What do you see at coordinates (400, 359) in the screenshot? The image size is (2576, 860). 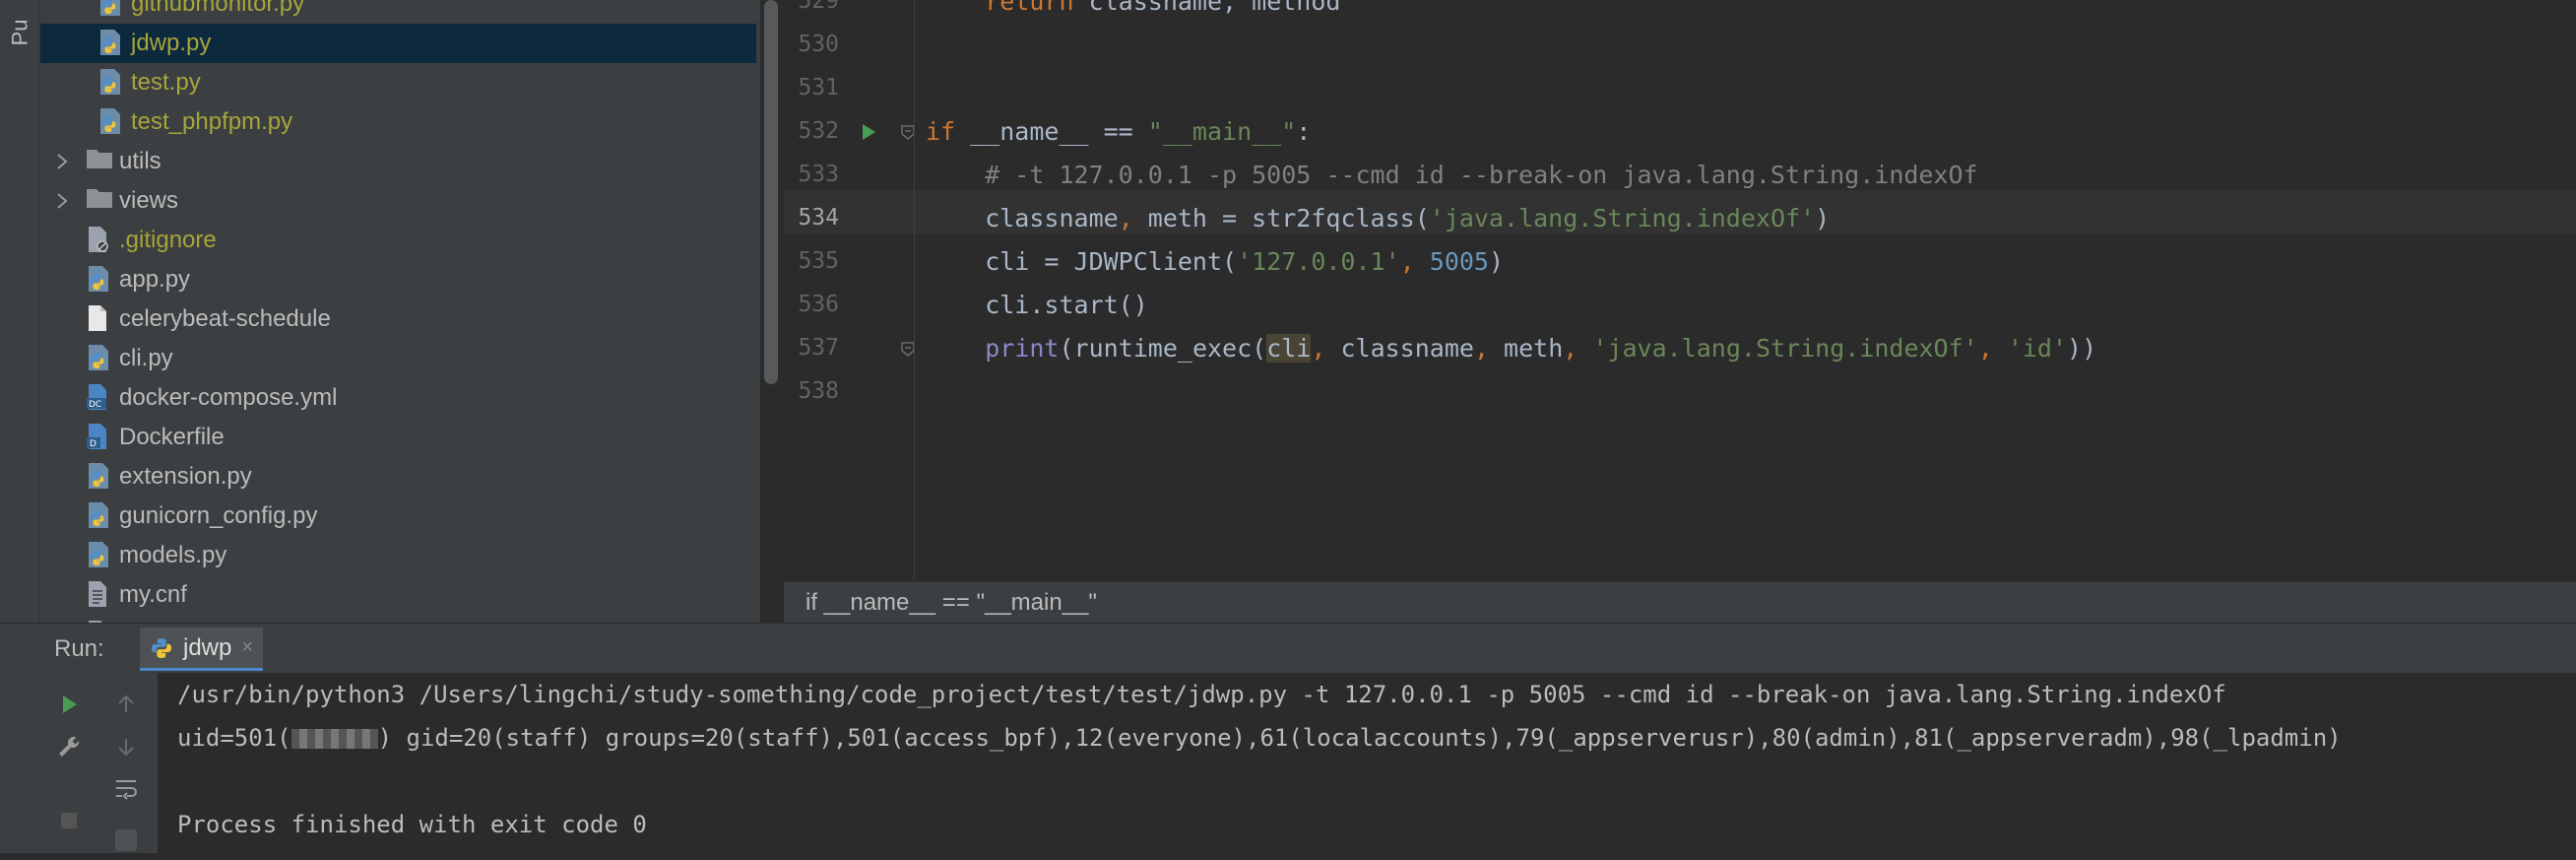 I see `tree-item: cli.py` at bounding box center [400, 359].